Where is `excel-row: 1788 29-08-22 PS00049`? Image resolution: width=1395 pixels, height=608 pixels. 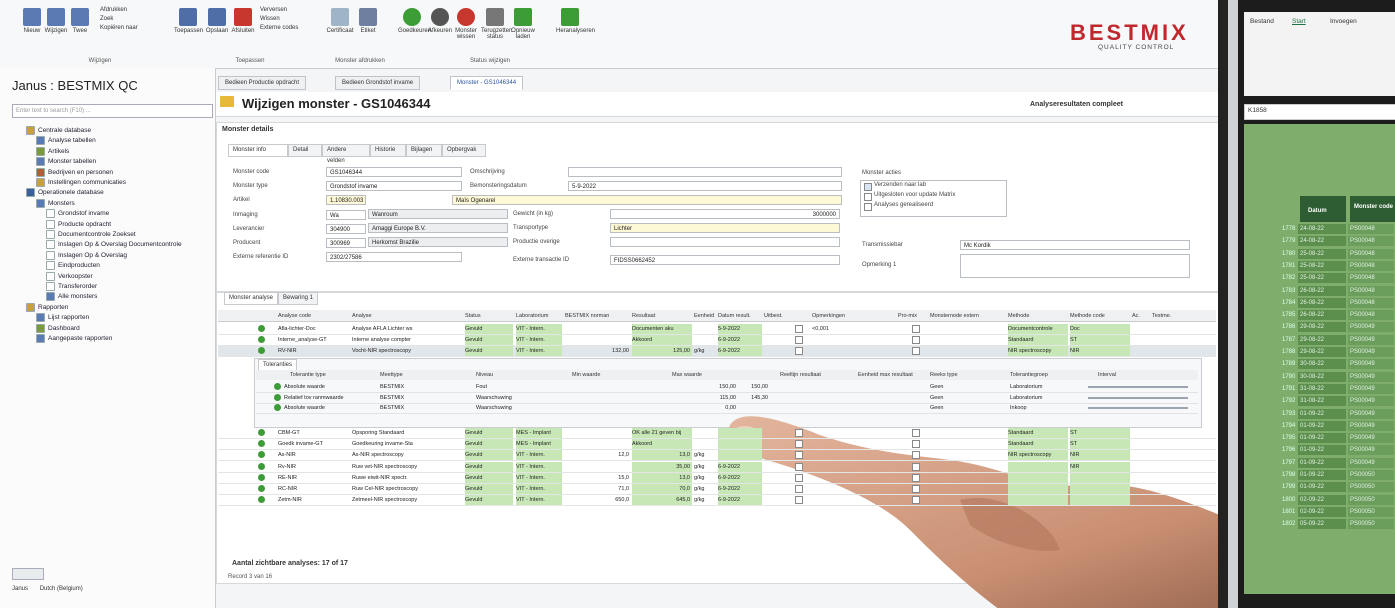
excel-row: 1788 29-08-22 PS00049 is located at coordinates (1338, 352).